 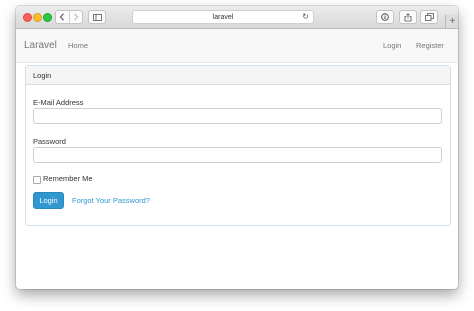 I want to click on sidebar-icon, so click(x=97, y=17).